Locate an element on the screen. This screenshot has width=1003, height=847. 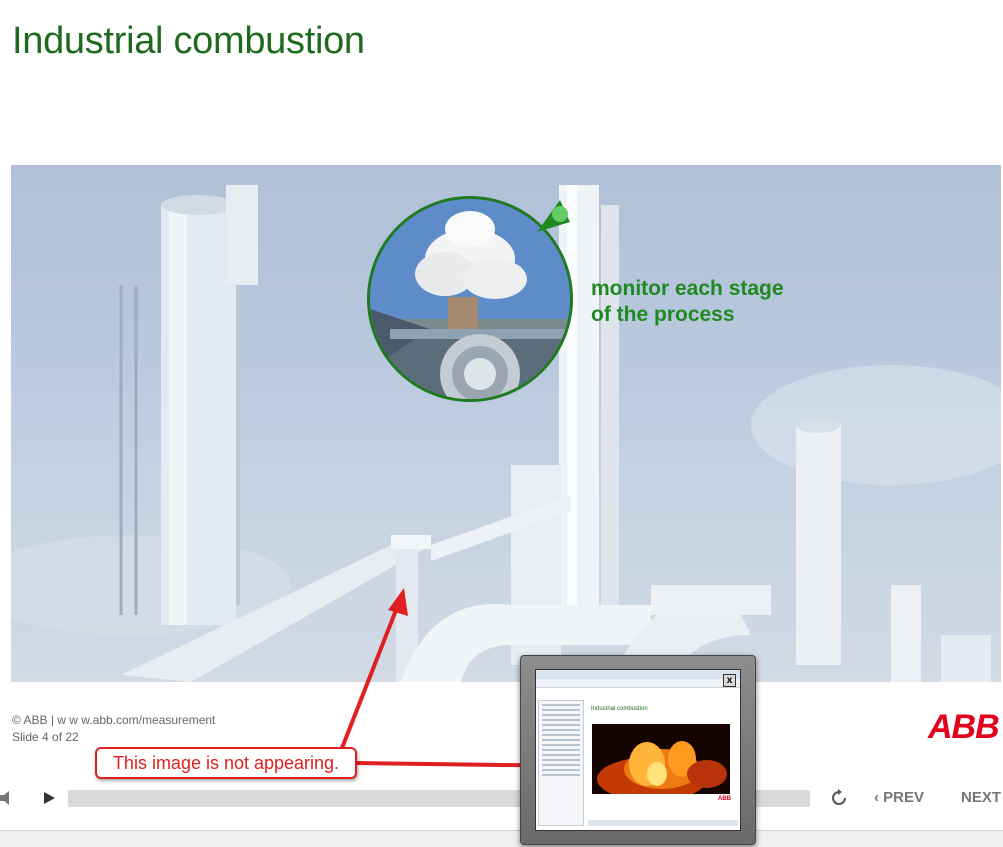
callout-line-2: of the process is located at coordinates (663, 314).